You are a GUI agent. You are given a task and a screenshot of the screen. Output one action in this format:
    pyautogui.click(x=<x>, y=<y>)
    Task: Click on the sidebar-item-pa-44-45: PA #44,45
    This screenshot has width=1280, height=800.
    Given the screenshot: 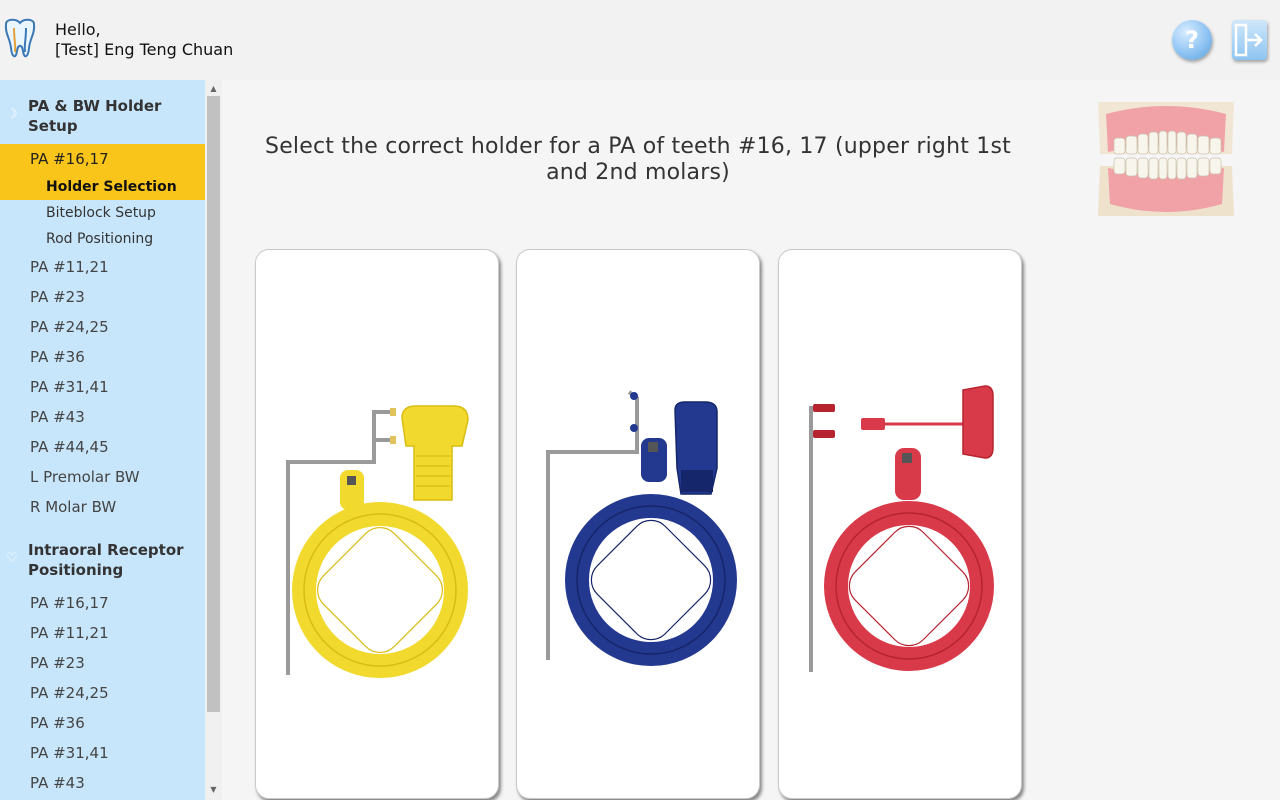 What is the action you would take?
    pyautogui.click(x=102, y=447)
    